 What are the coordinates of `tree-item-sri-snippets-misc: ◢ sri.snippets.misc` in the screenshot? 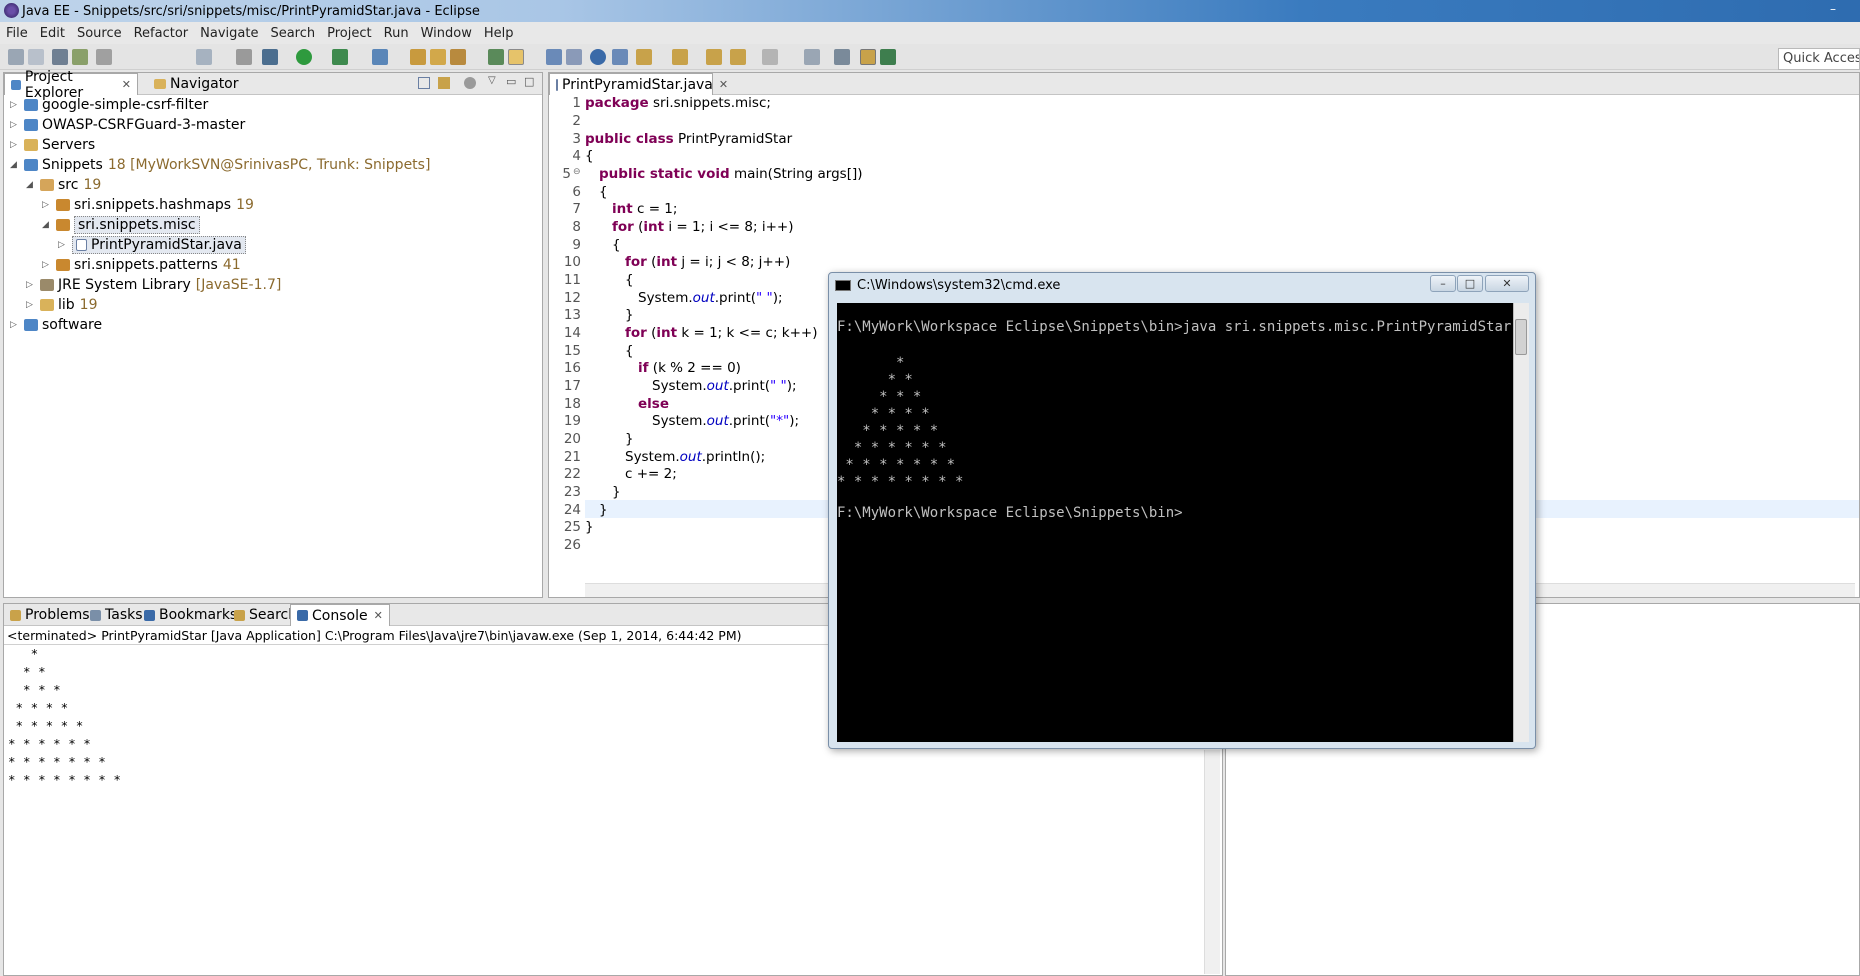 It's located at (121, 225).